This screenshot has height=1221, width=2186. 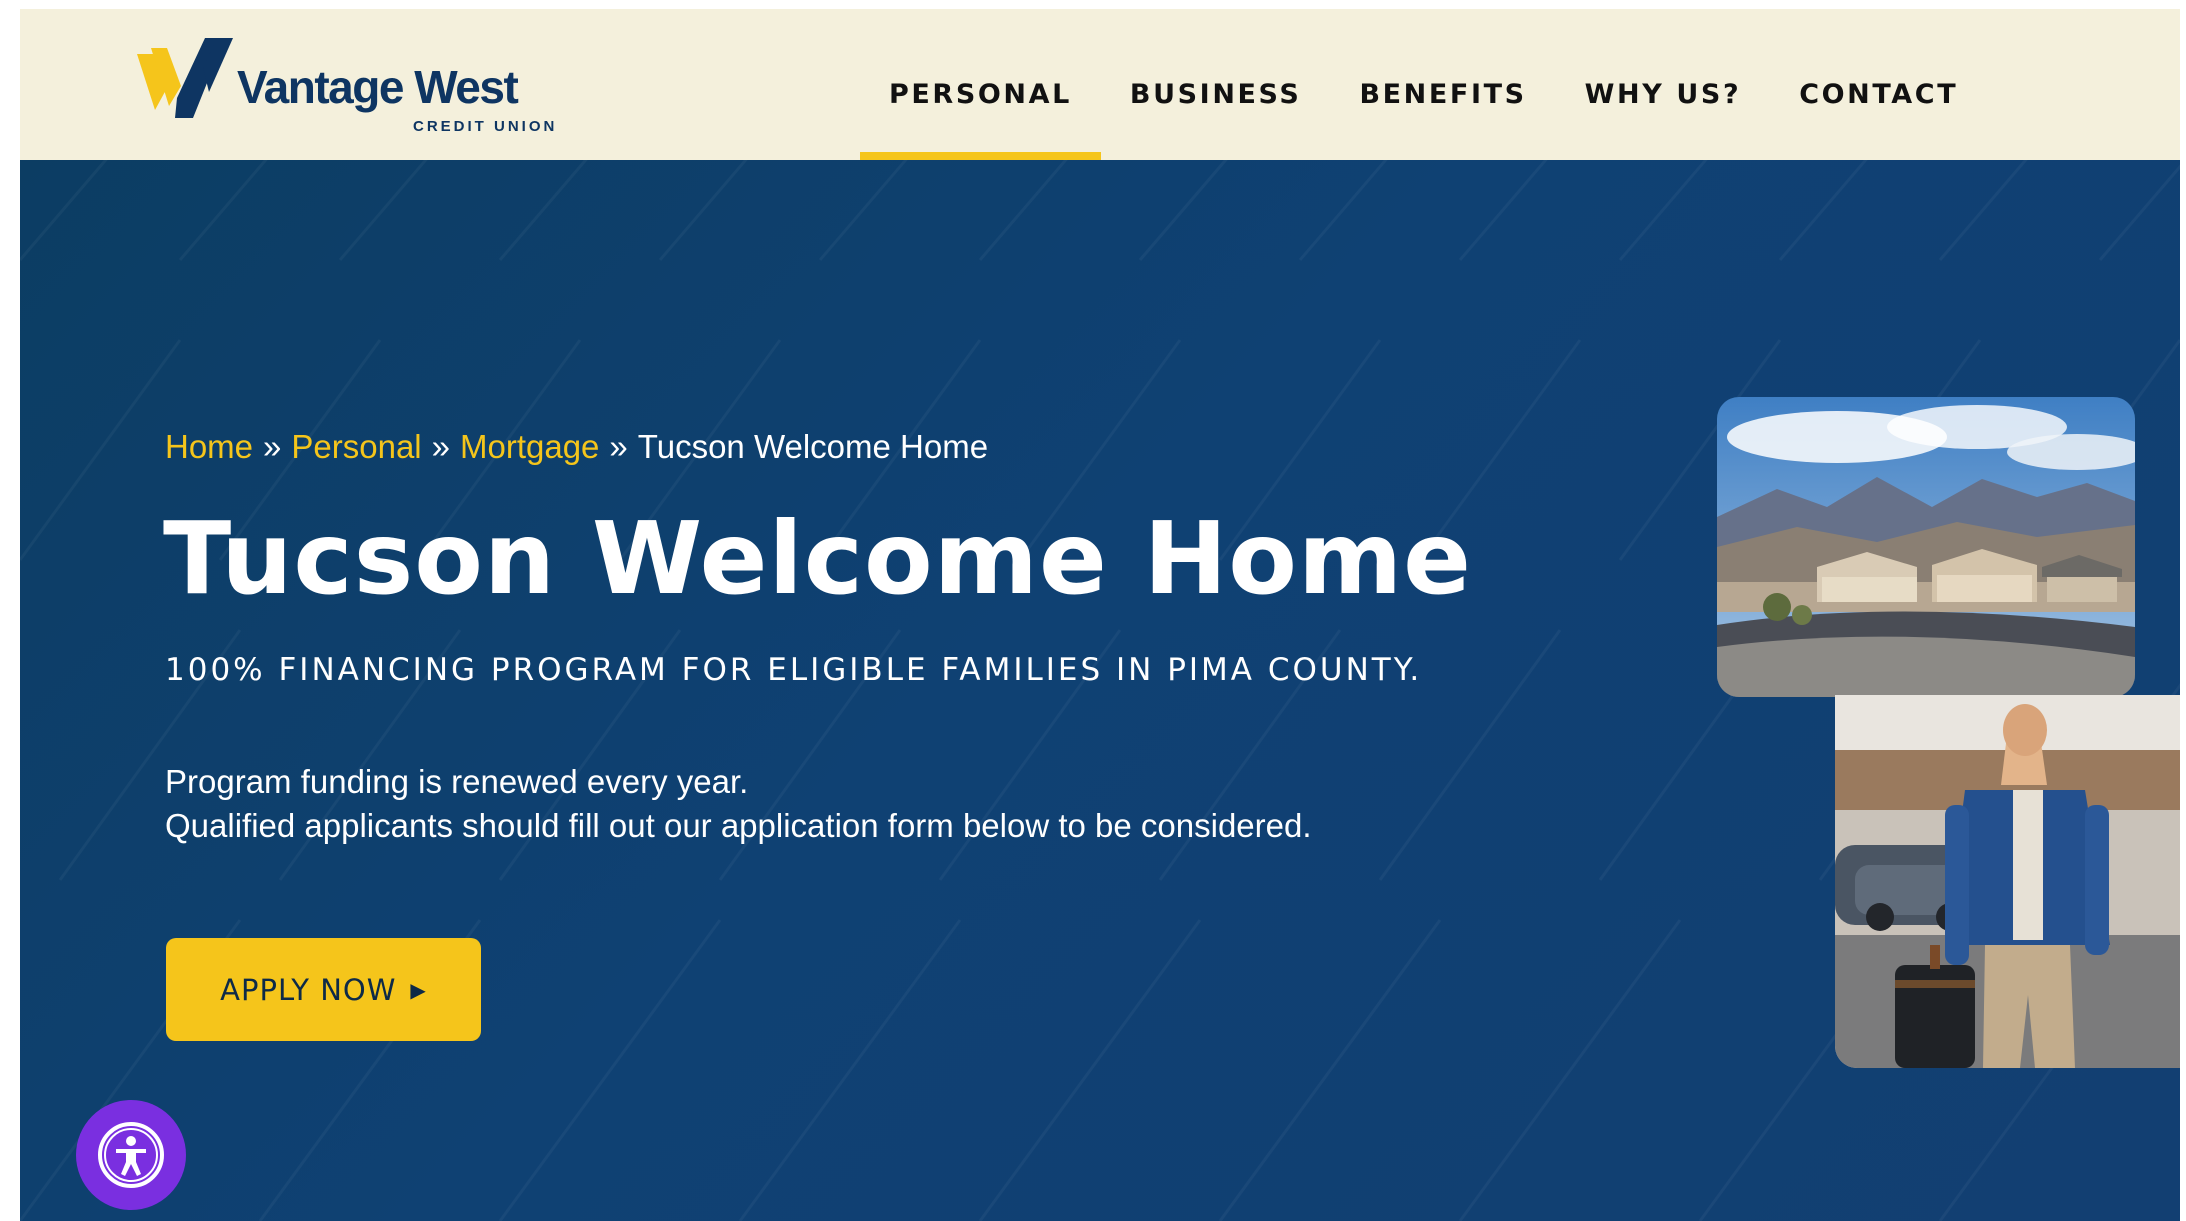 What do you see at coordinates (356, 446) in the screenshot?
I see `breadcrumb-personal: Personal` at bounding box center [356, 446].